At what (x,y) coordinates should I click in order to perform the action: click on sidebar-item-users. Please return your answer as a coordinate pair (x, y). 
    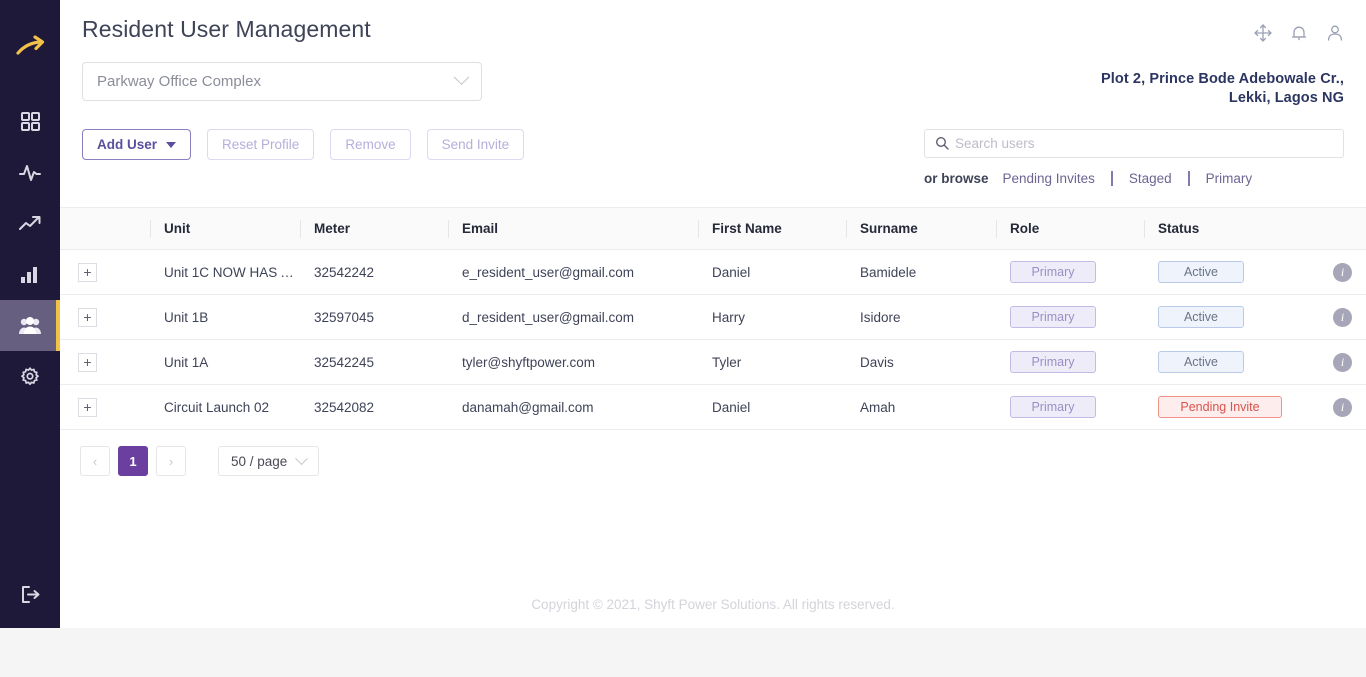
    Looking at the image, I should click on (30, 325).